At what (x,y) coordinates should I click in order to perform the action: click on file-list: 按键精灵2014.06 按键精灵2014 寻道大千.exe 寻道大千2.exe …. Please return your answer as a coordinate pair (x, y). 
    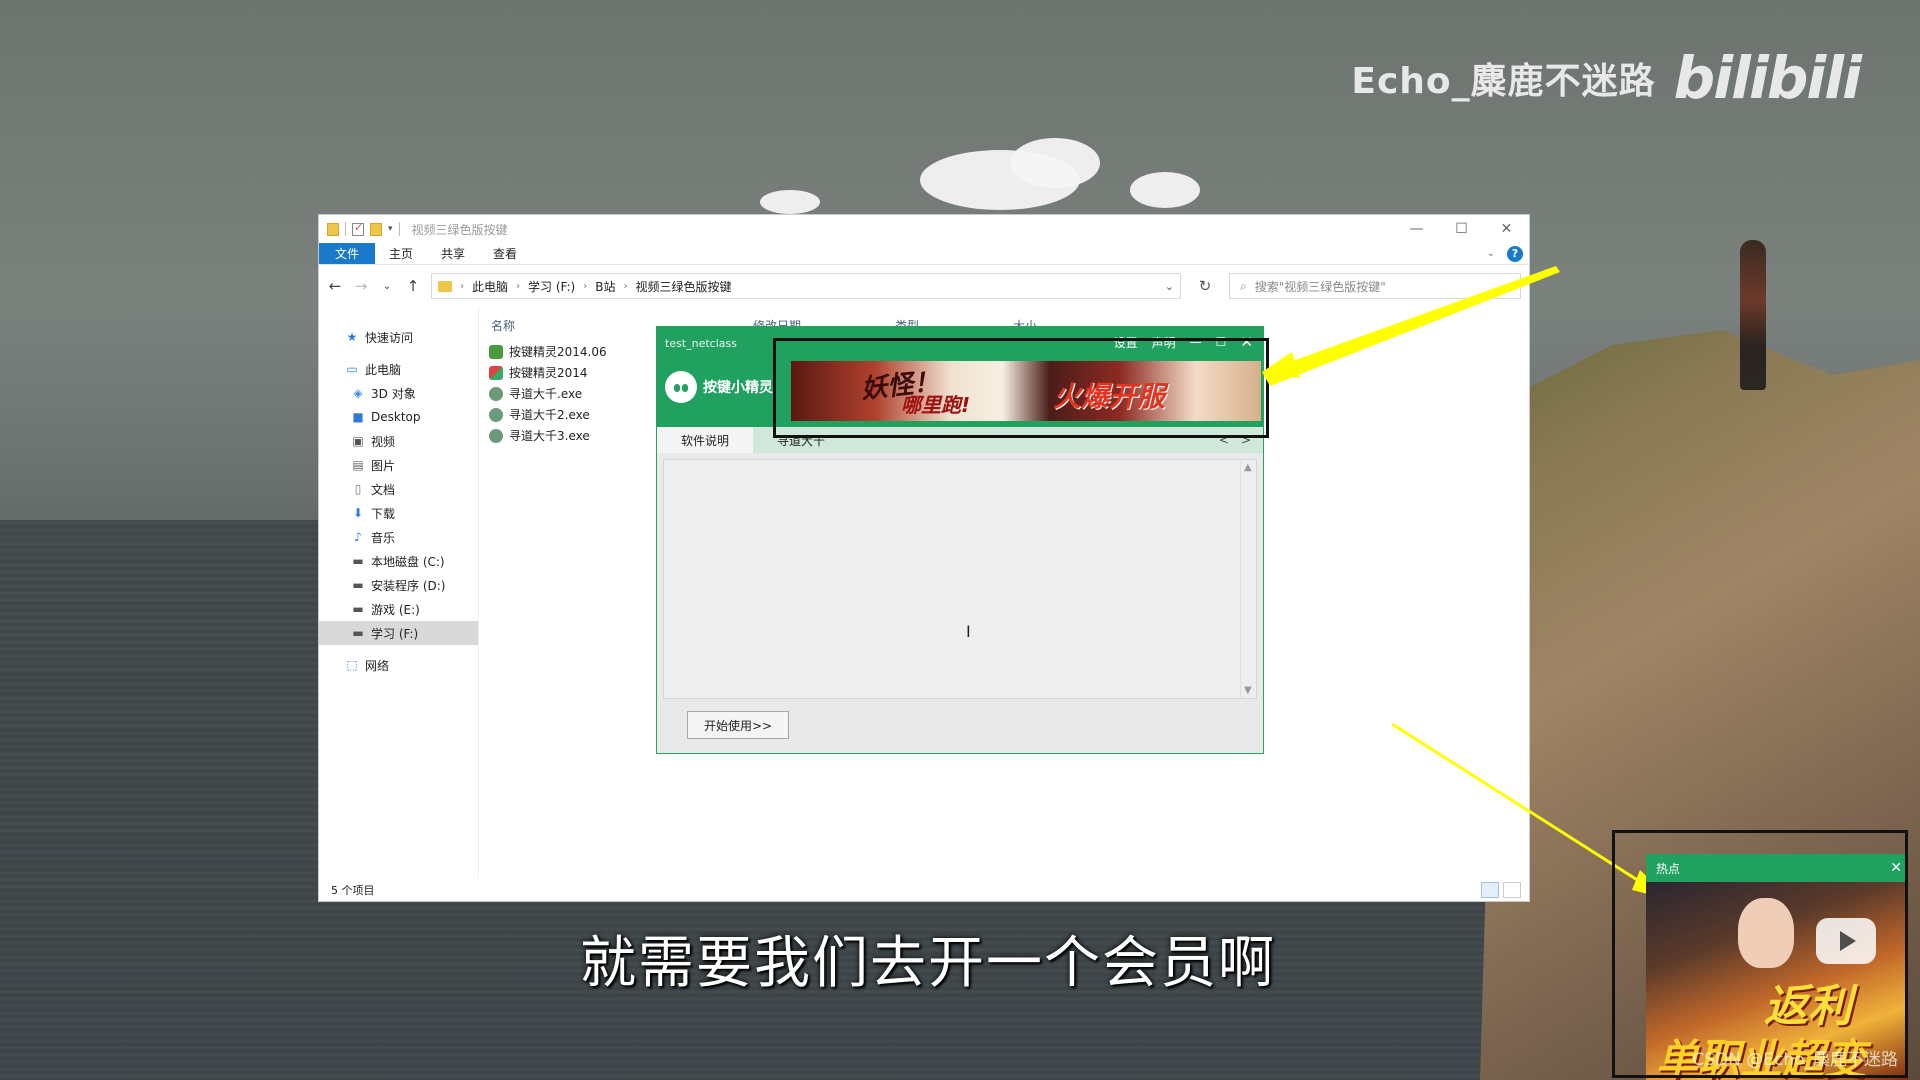
    Looking at the image, I should click on (548, 393).